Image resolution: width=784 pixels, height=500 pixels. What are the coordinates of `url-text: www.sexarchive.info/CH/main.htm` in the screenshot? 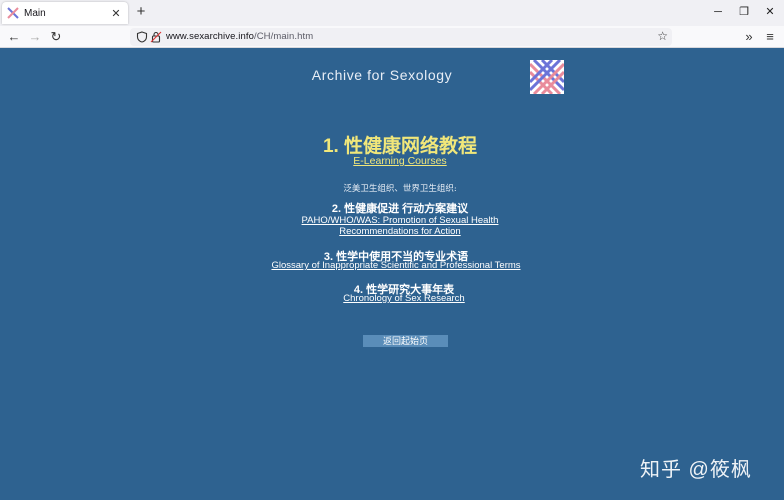 It's located at (239, 36).